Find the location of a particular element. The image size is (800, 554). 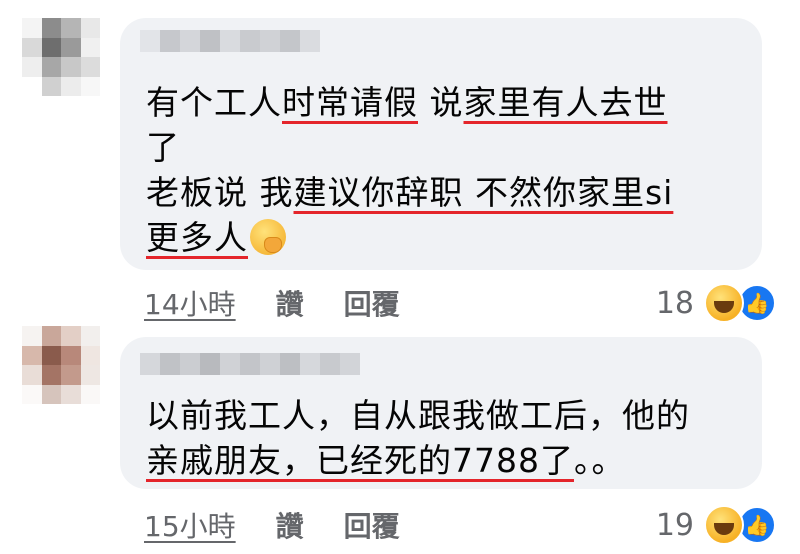

text-segment: 说 is located at coordinates (441, 102).